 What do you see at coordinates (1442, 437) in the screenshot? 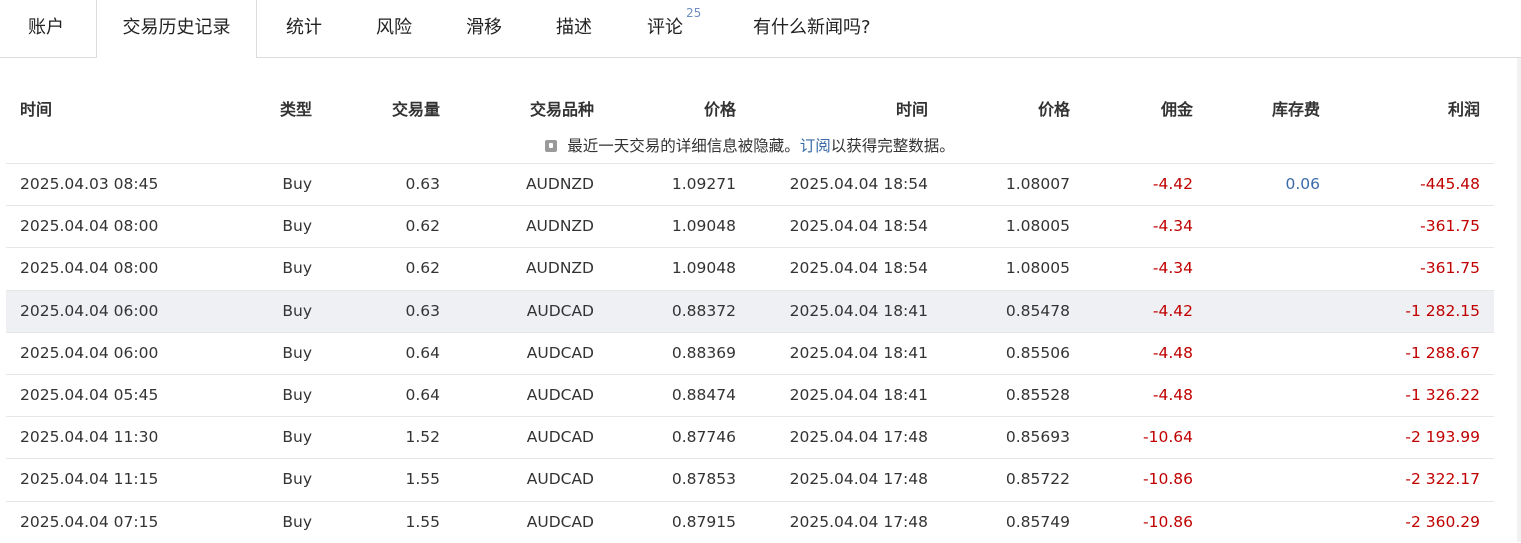
I see `cell-profit: -2 193.99` at bounding box center [1442, 437].